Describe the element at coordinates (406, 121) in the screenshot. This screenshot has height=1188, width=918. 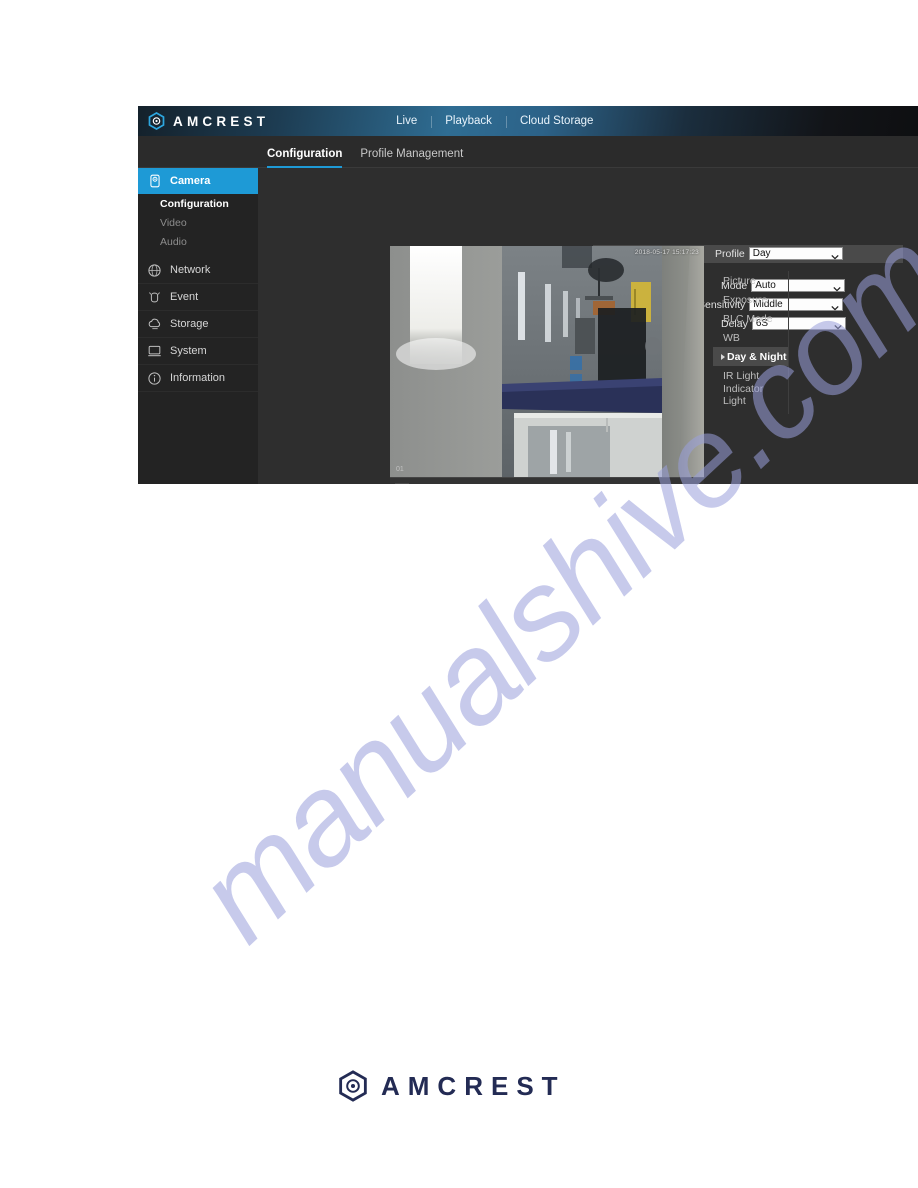
I see `nav-live: Live` at that location.